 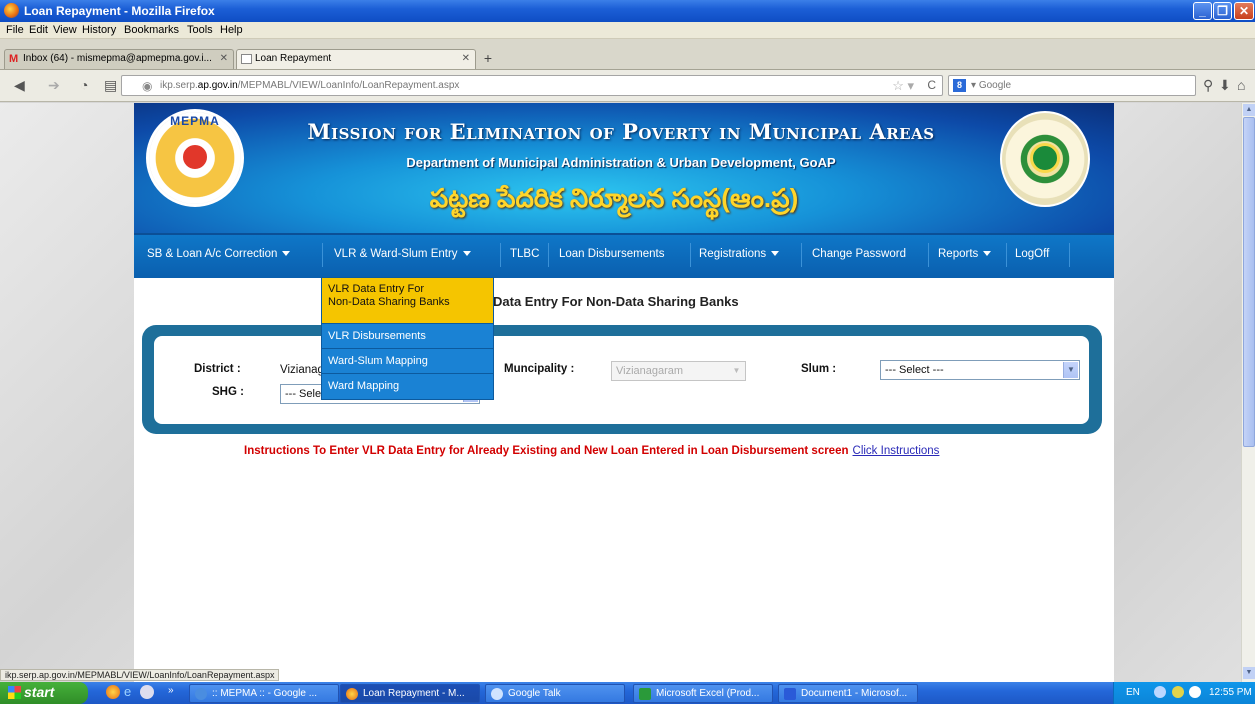 What do you see at coordinates (1230, 692) in the screenshot?
I see `clock: 12:55 PM` at bounding box center [1230, 692].